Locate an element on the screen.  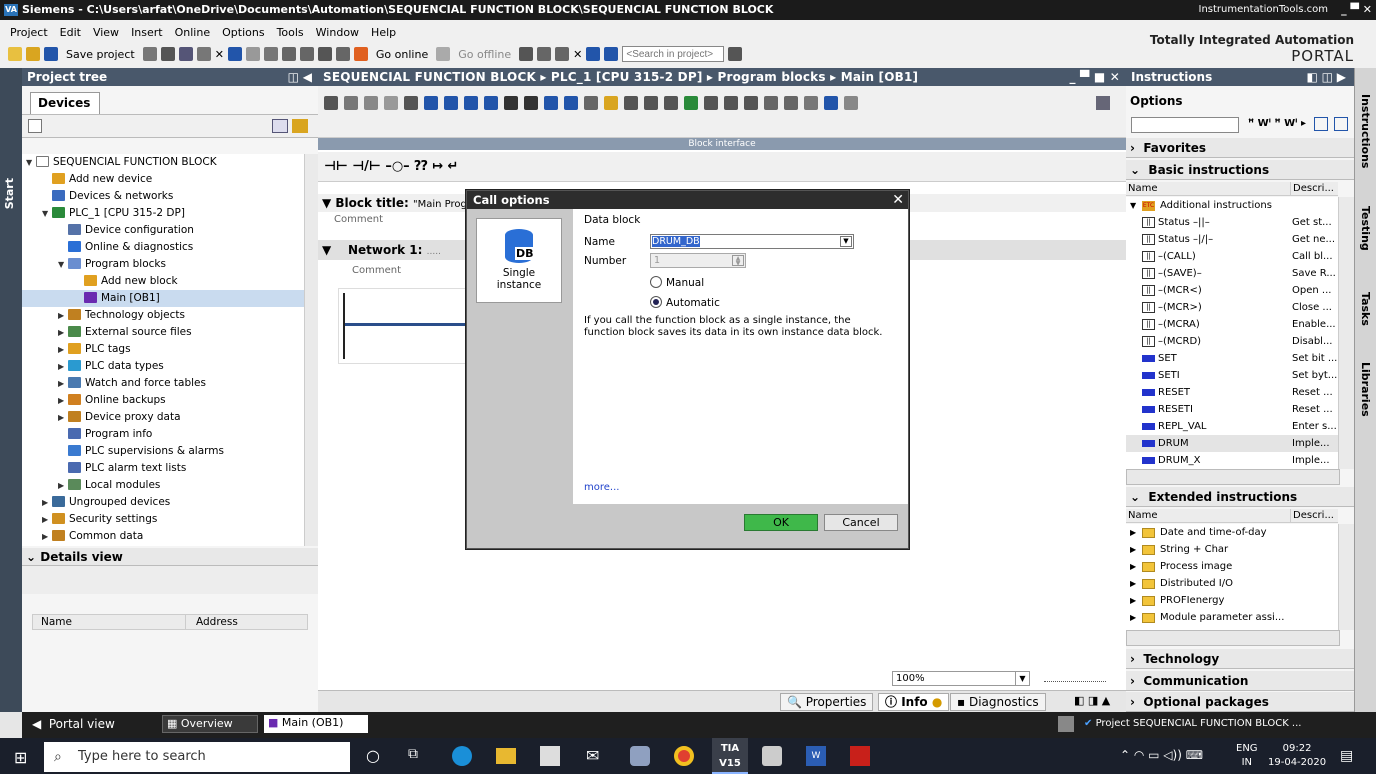
main-ob1-tab: ■ Main (OB1) is located at coordinates (316, 724).